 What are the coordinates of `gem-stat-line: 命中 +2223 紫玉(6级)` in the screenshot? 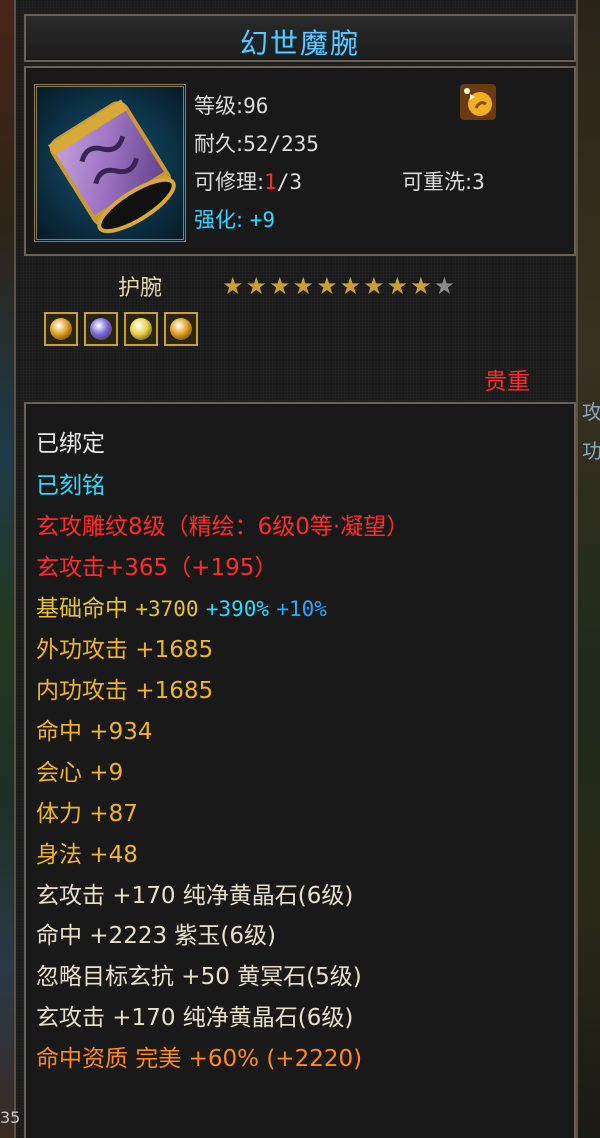 It's located at (156, 936).